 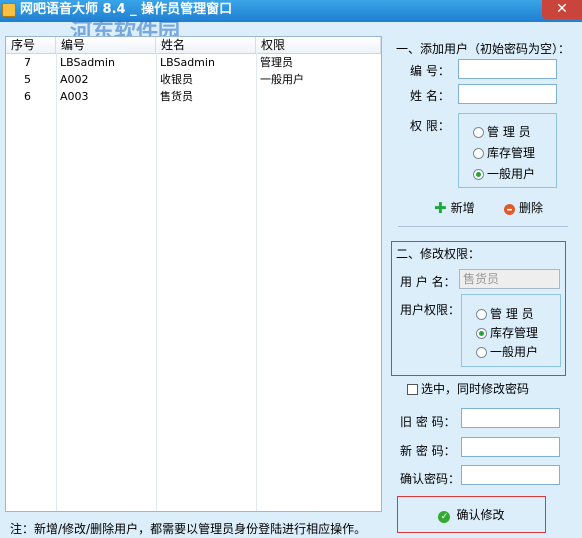 I want to click on cell-code: LBSadmin, so click(x=87, y=62).